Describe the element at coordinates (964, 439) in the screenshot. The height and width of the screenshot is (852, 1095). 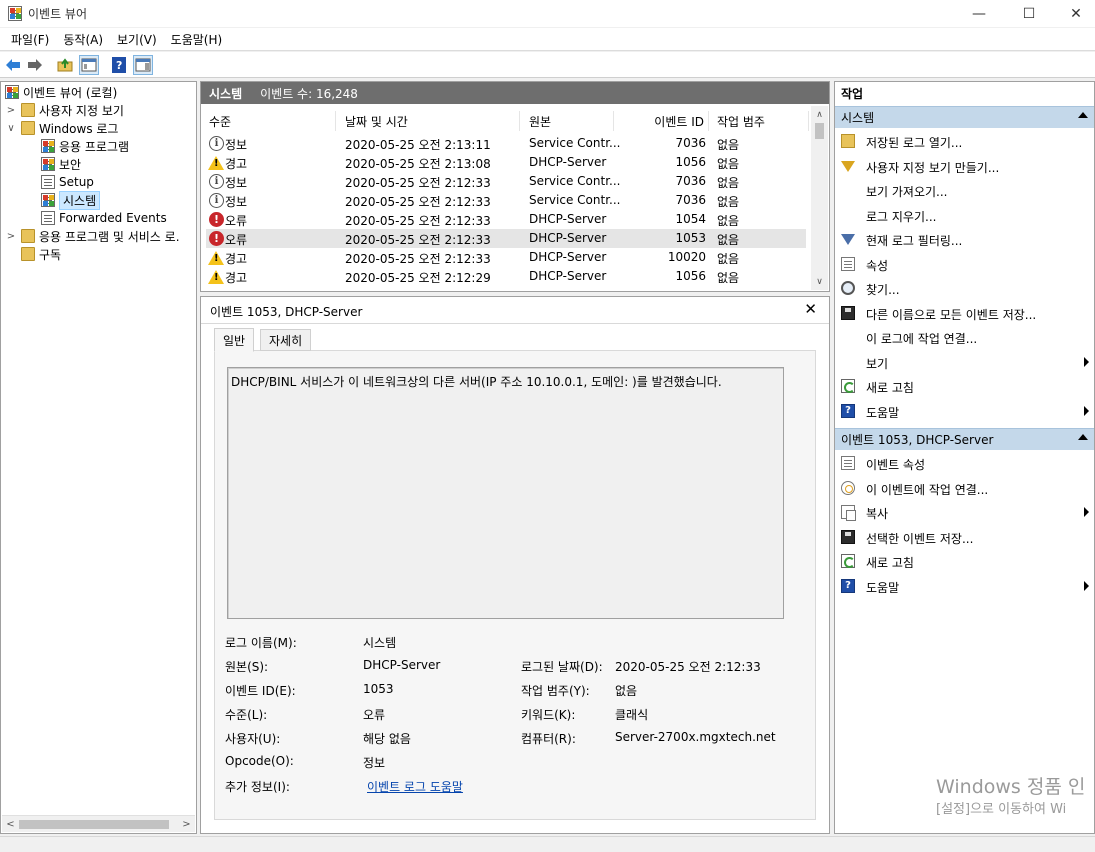
I see `actions-section-event: 이벤트 1053, DHCP-Server` at that location.